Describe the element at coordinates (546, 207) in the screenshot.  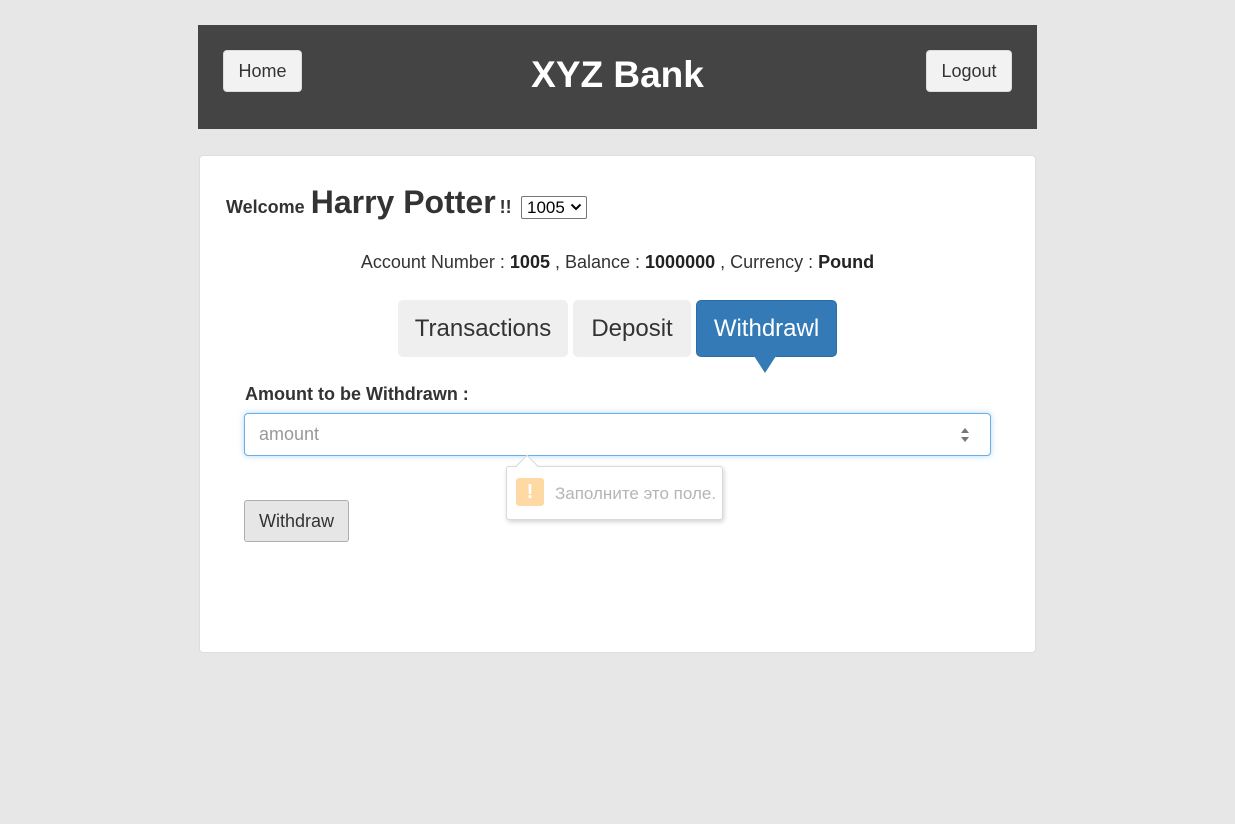
I see `account-select-value: 1005` at that location.